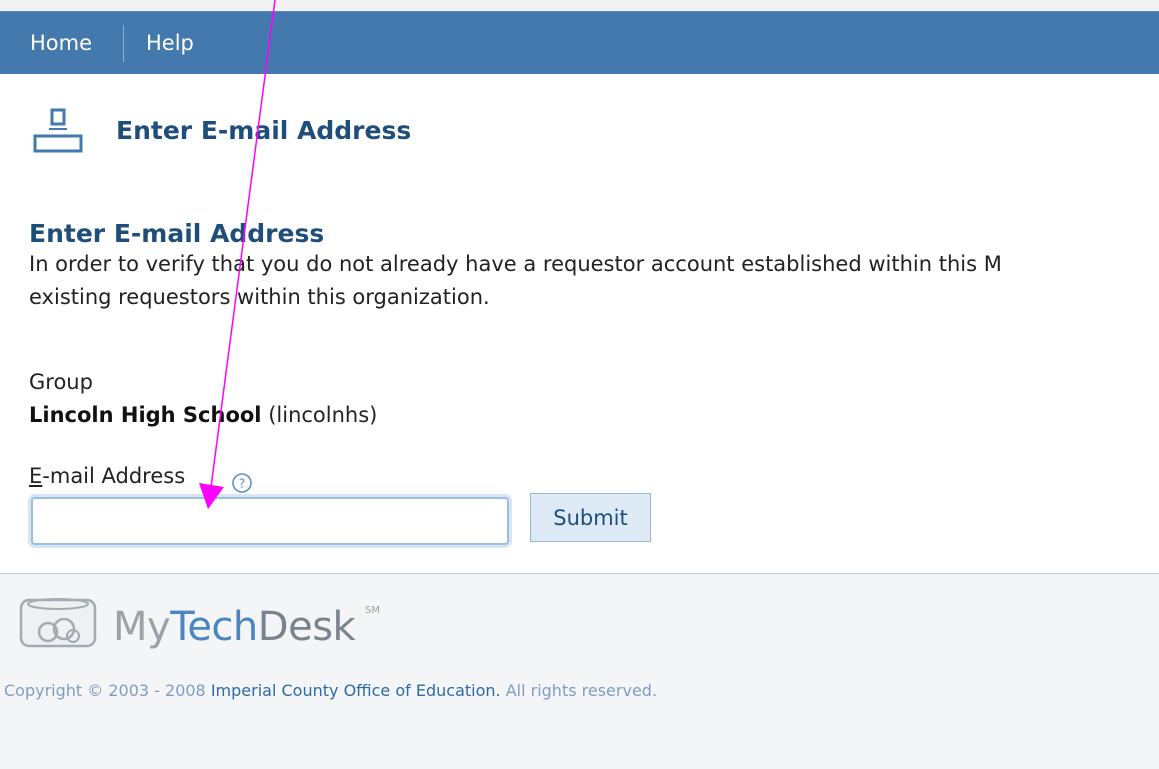 Image resolution: width=1159 pixels, height=769 pixels. Describe the element at coordinates (36, 476) in the screenshot. I see `email-label-accesskey: E` at that location.